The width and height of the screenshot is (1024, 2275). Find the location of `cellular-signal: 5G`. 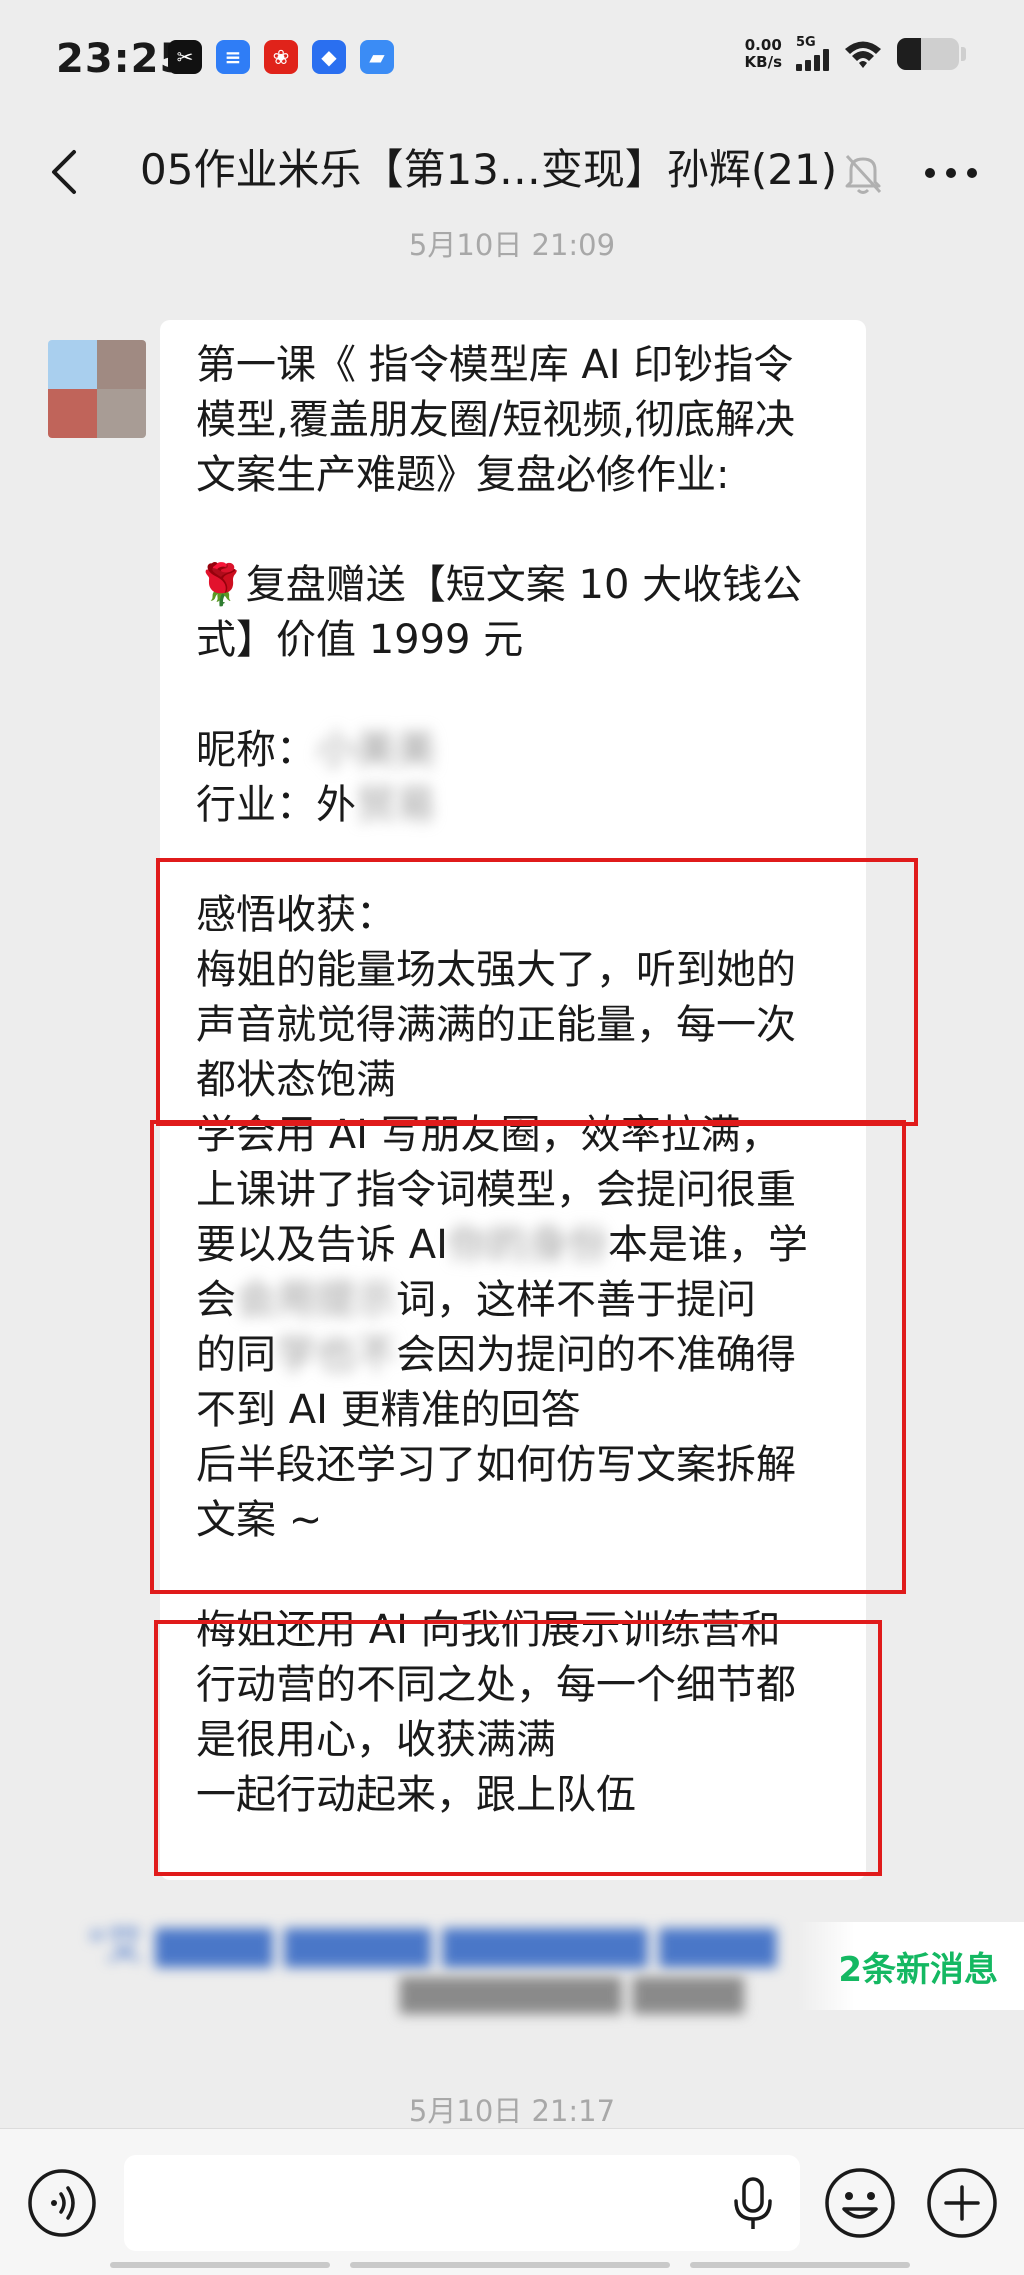

cellular-signal: 5G is located at coordinates (812, 53).